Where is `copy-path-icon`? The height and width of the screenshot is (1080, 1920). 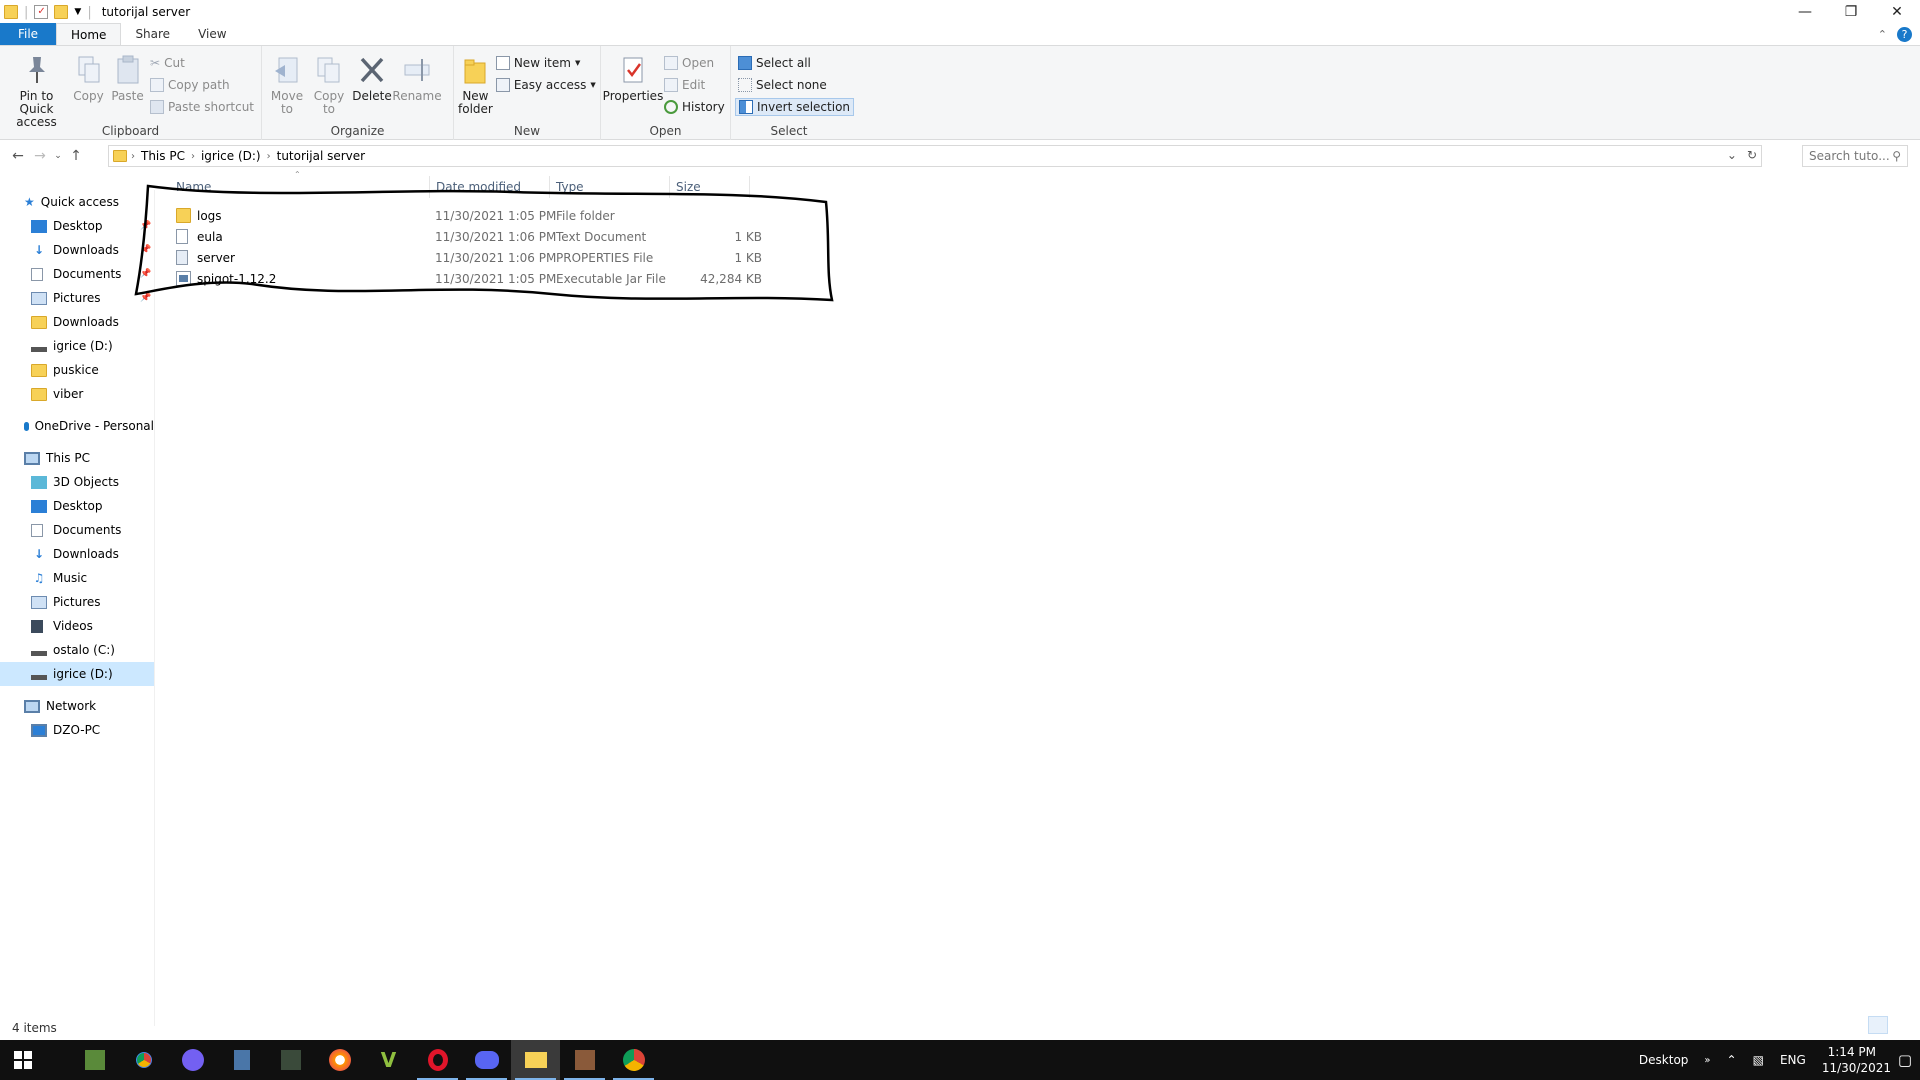
copy-path-icon is located at coordinates (157, 85).